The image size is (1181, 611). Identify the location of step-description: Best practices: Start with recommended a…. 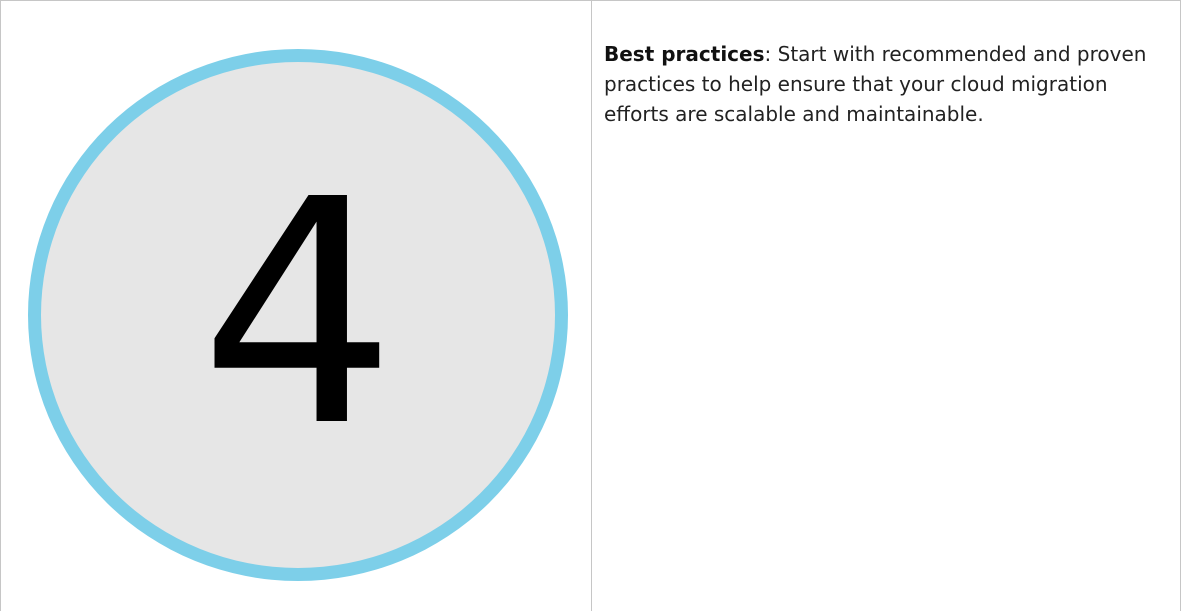
(884, 84).